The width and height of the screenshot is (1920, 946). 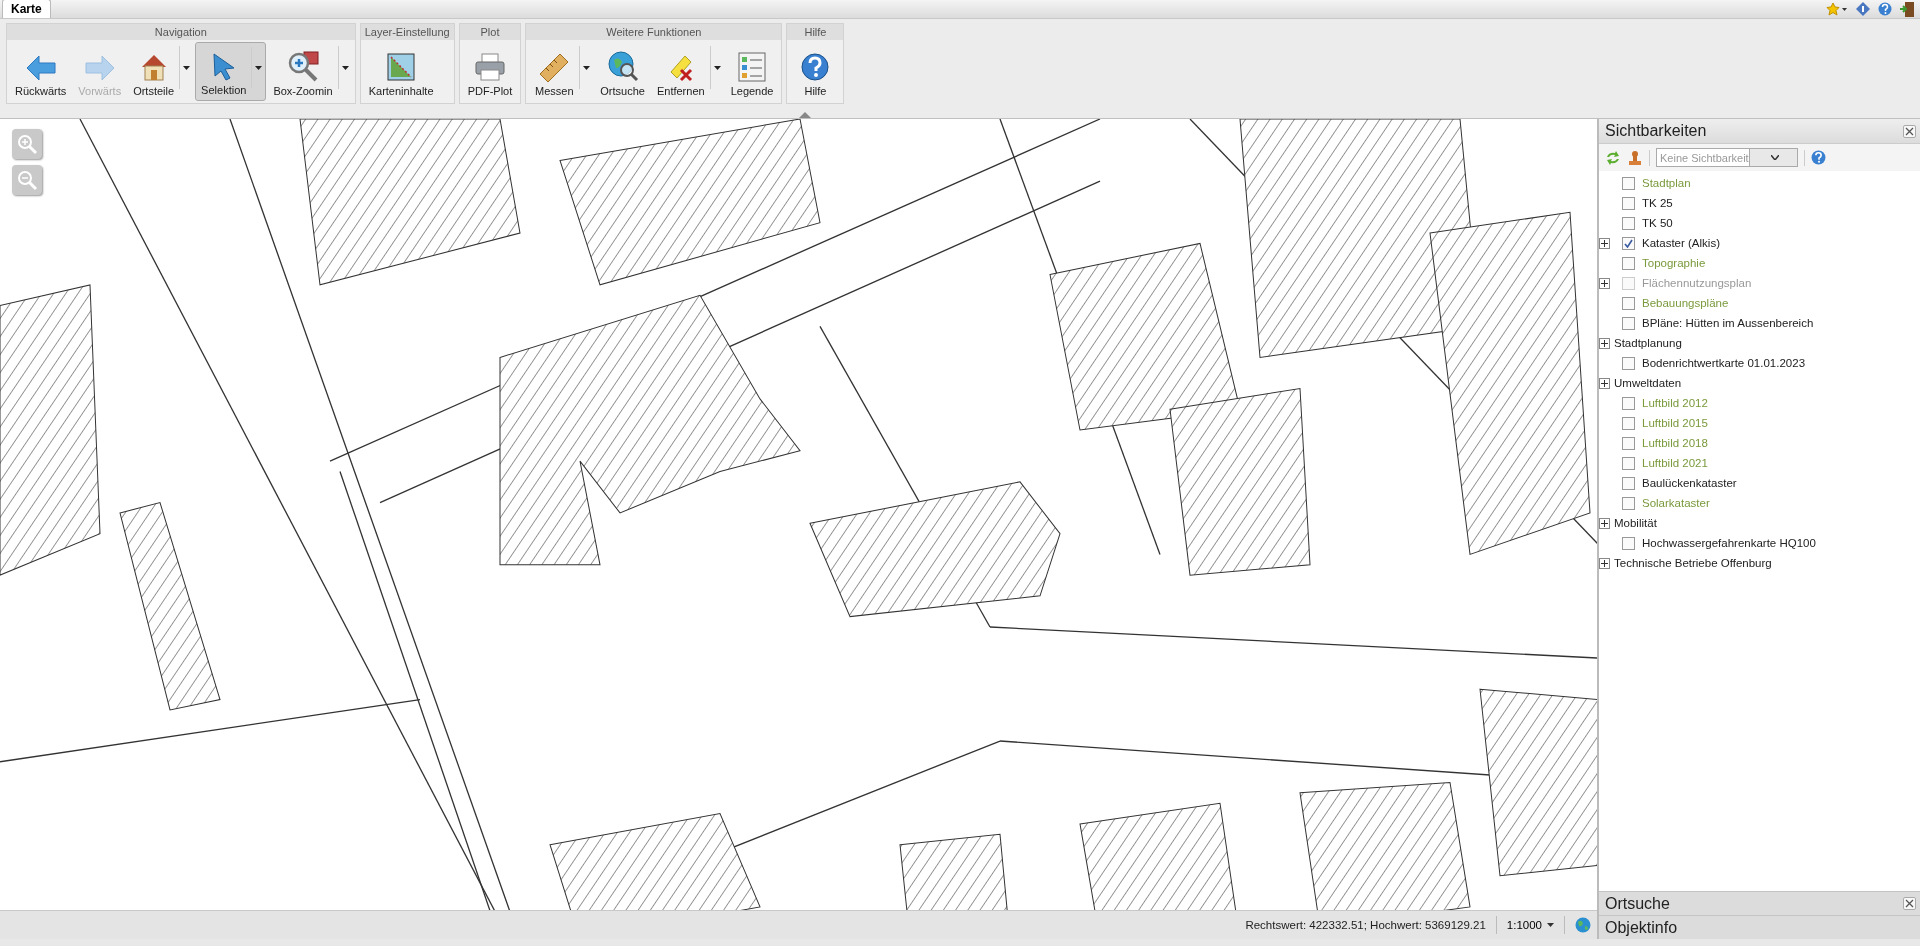 What do you see at coordinates (490, 67) in the screenshot?
I see `printer-icon` at bounding box center [490, 67].